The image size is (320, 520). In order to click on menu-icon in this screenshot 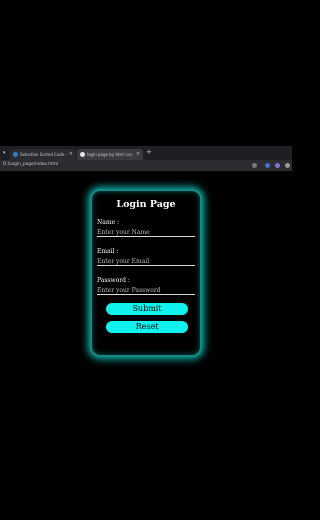, I will do `click(287, 165)`.